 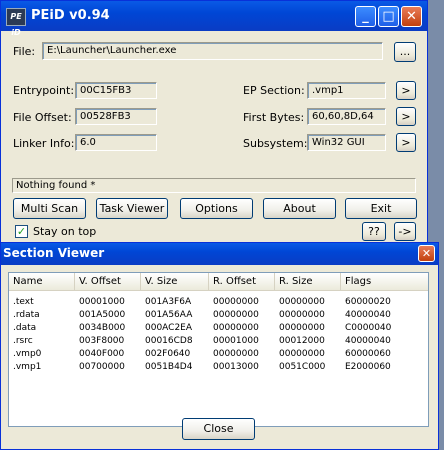 I want to click on section-name-cell: .data, so click(x=25, y=328).